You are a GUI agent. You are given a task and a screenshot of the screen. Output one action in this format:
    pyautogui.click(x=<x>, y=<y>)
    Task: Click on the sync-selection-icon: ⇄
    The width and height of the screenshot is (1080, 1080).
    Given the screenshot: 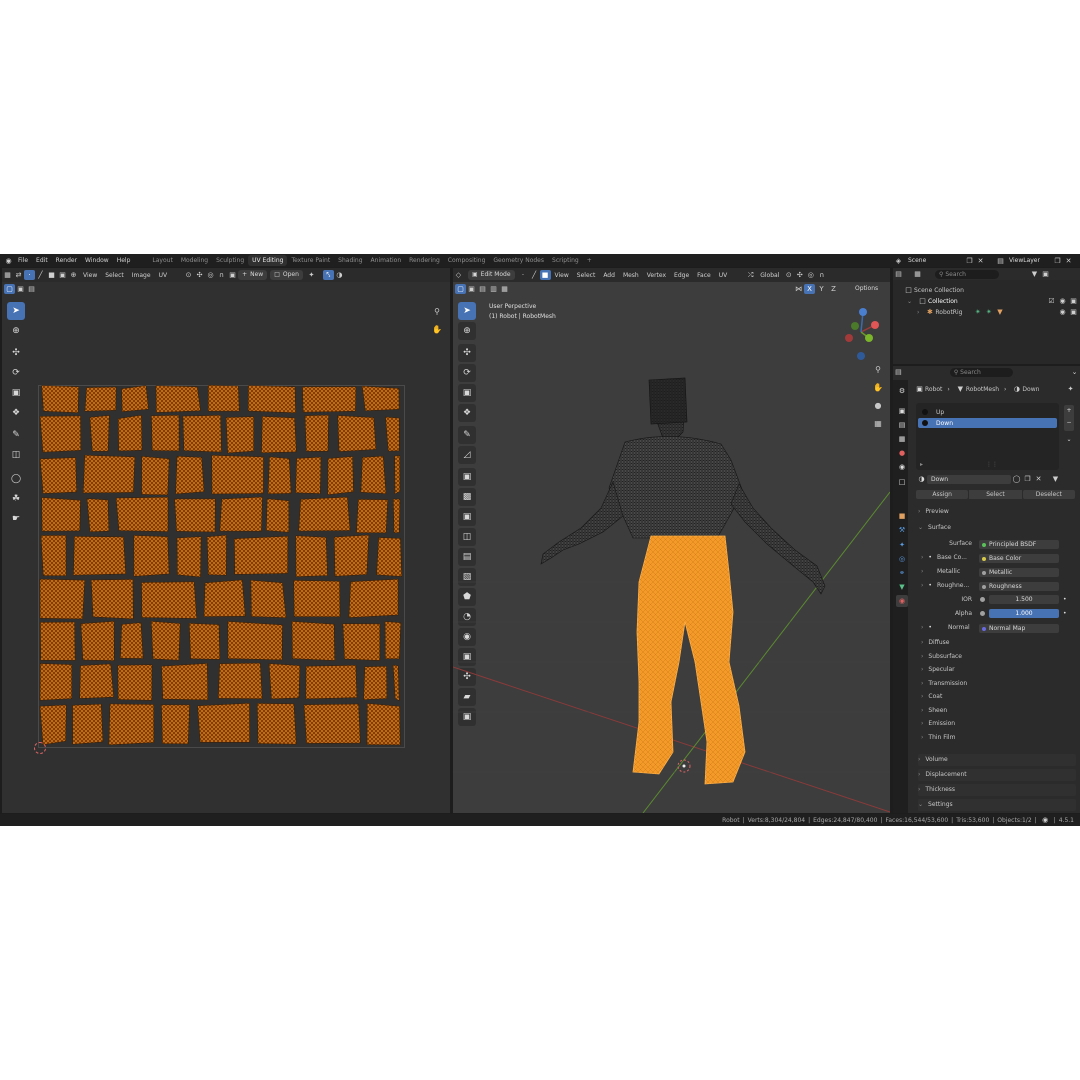 What is the action you would take?
    pyautogui.click(x=18, y=275)
    